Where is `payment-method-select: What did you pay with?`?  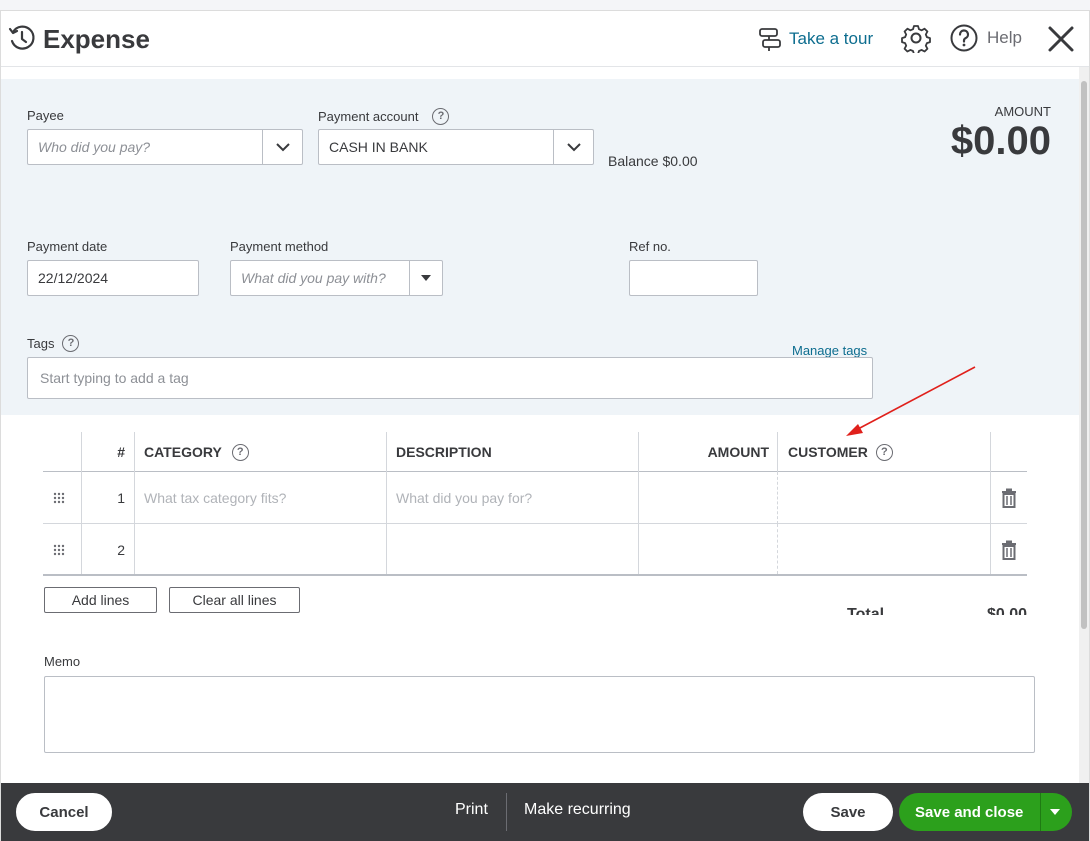 payment-method-select: What did you pay with? is located at coordinates (336, 278).